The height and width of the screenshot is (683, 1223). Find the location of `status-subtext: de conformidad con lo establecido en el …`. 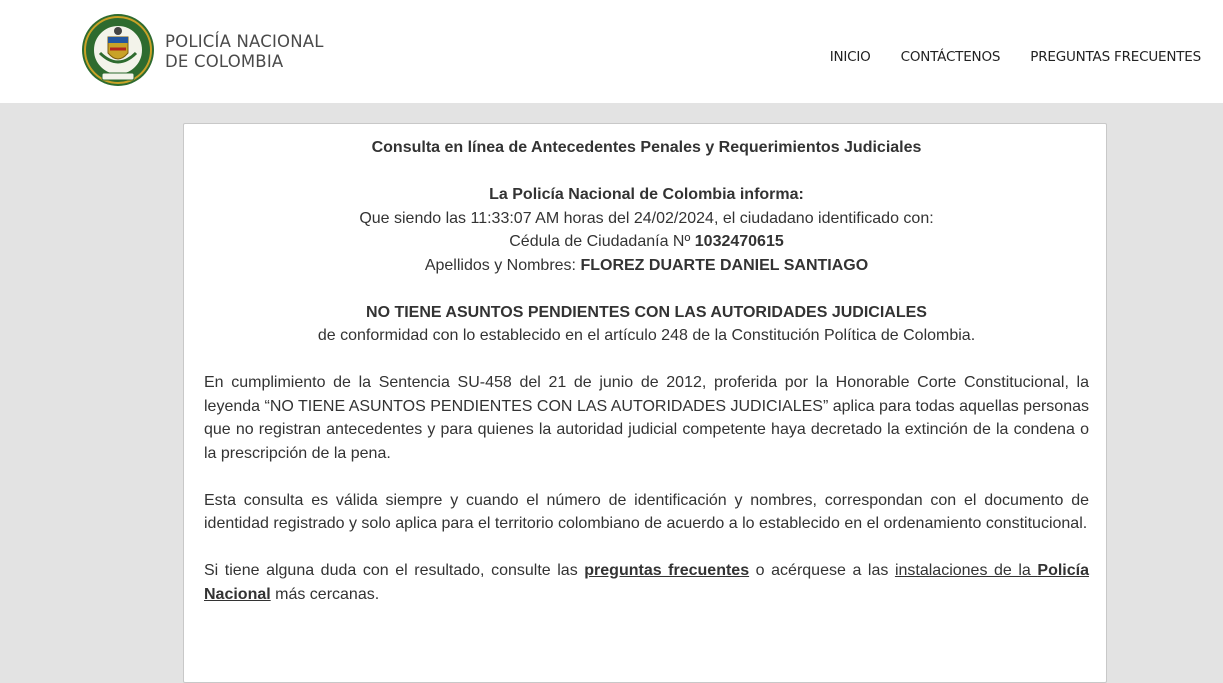

status-subtext: de conformidad con lo establecido en el … is located at coordinates (646, 335).